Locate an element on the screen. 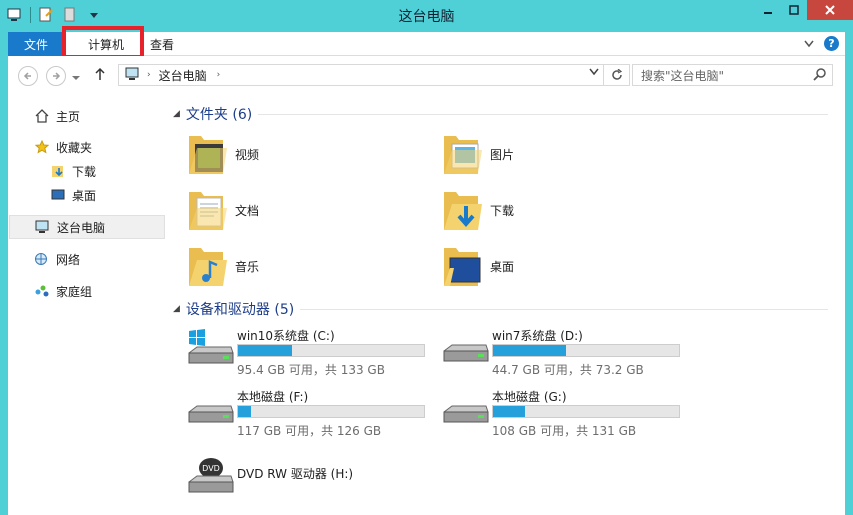  svg-text: DVD is located at coordinates (211, 468).